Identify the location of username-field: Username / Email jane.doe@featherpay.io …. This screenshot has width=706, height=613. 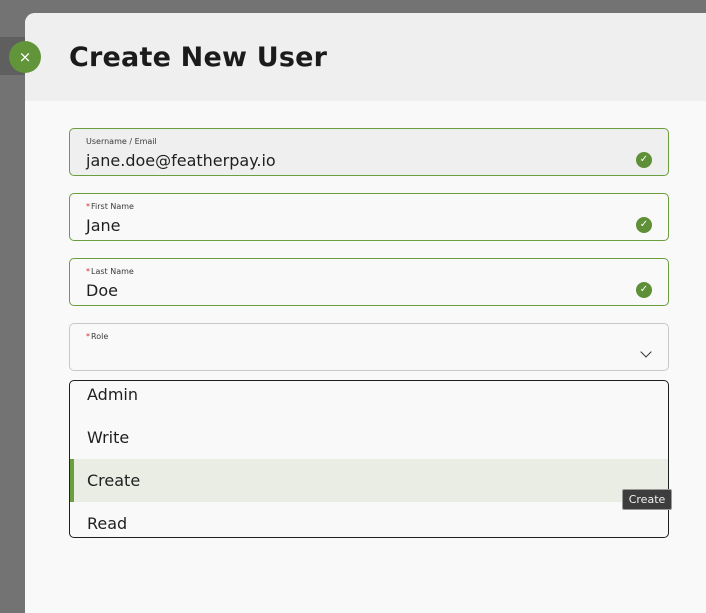
(369, 152).